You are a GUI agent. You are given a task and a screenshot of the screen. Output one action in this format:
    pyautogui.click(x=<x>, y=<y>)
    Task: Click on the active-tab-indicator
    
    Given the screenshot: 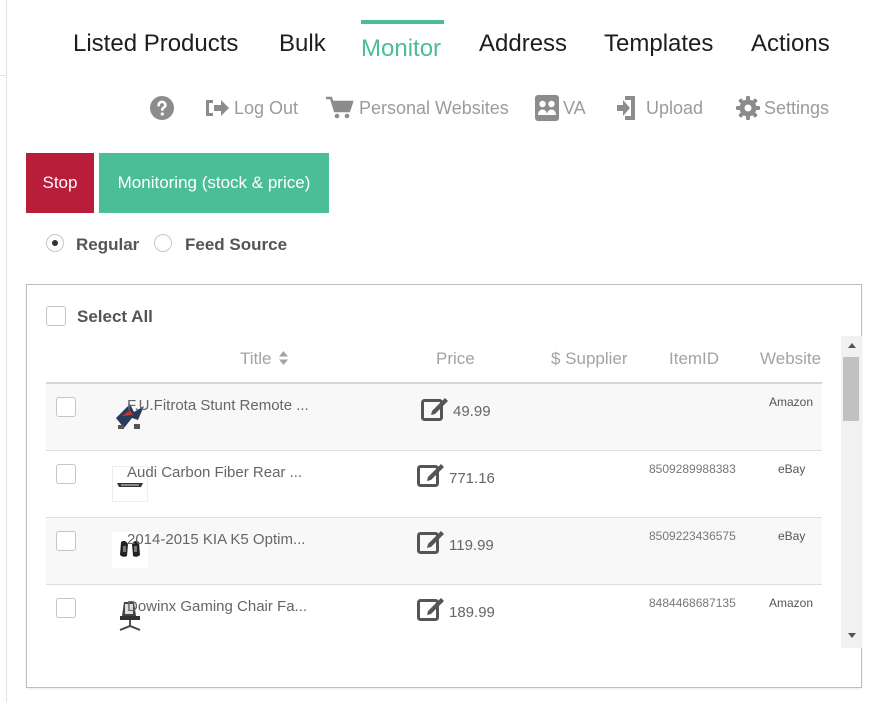 What is the action you would take?
    pyautogui.click(x=402, y=22)
    